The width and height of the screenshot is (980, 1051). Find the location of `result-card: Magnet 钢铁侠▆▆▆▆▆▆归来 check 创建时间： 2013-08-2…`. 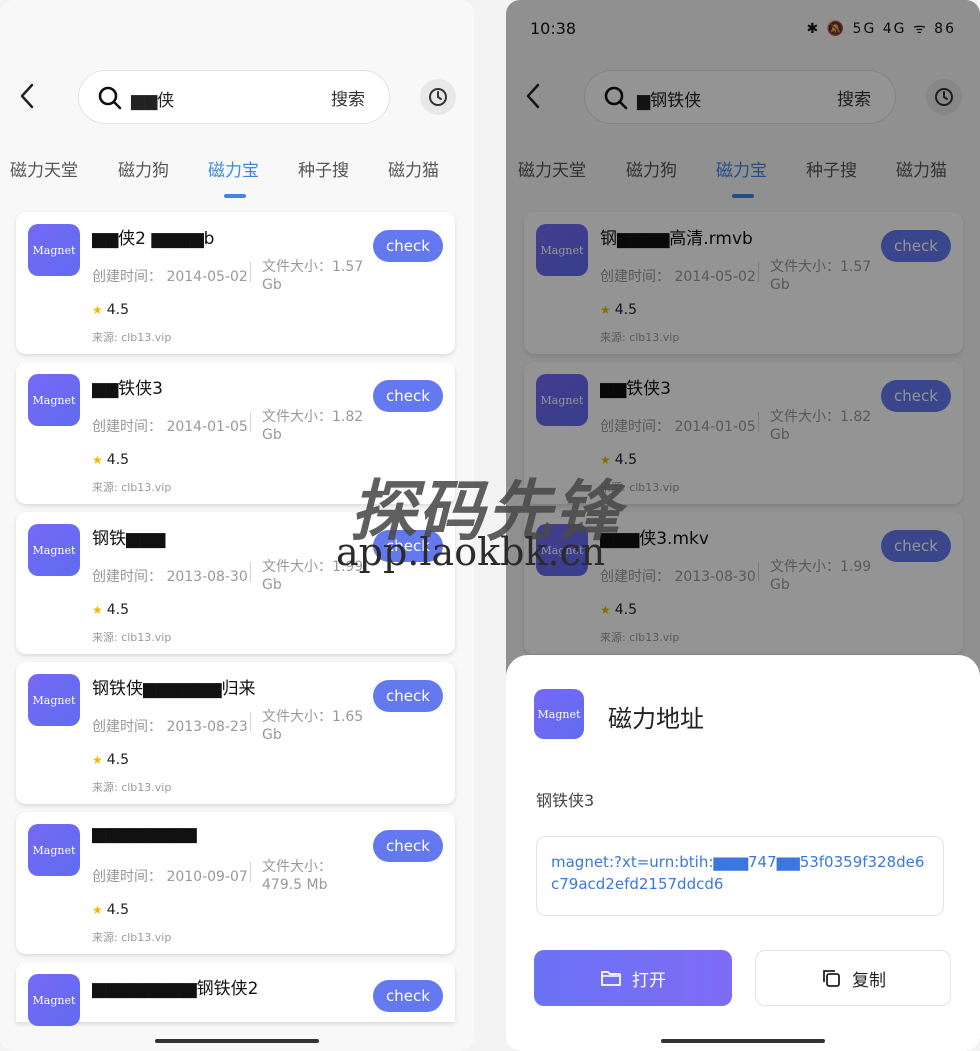

result-card: Magnet 钢铁侠▆▆▆▆▆▆归来 check 创建时间： 2013-08-2… is located at coordinates (235, 733).